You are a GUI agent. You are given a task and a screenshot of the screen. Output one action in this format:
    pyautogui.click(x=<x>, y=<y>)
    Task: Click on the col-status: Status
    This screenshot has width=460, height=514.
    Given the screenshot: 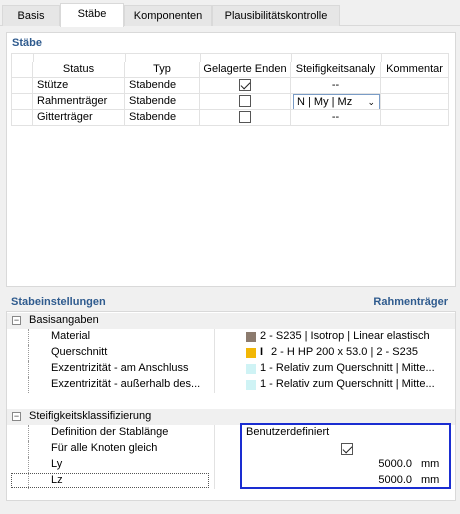 What is the action you would take?
    pyautogui.click(x=79, y=70)
    